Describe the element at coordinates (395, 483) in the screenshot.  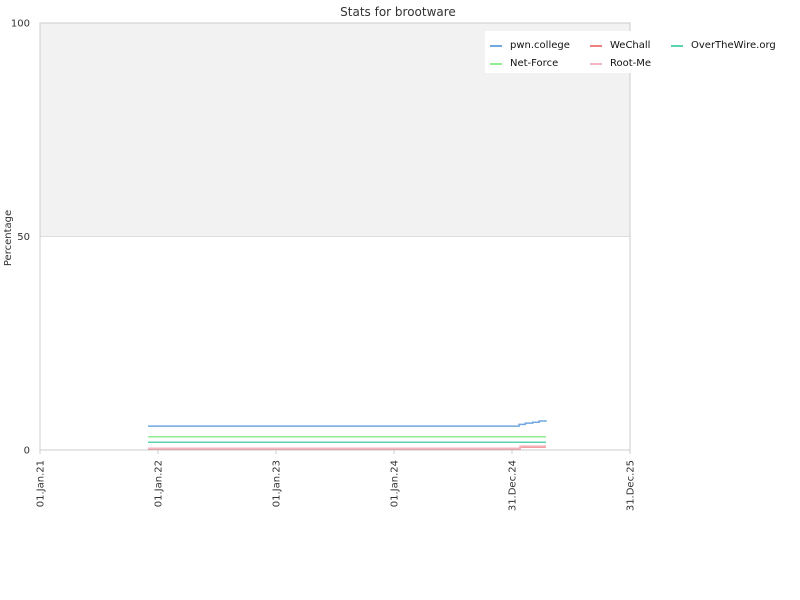
I see `x-tick-label: 01.Jan.24` at that location.